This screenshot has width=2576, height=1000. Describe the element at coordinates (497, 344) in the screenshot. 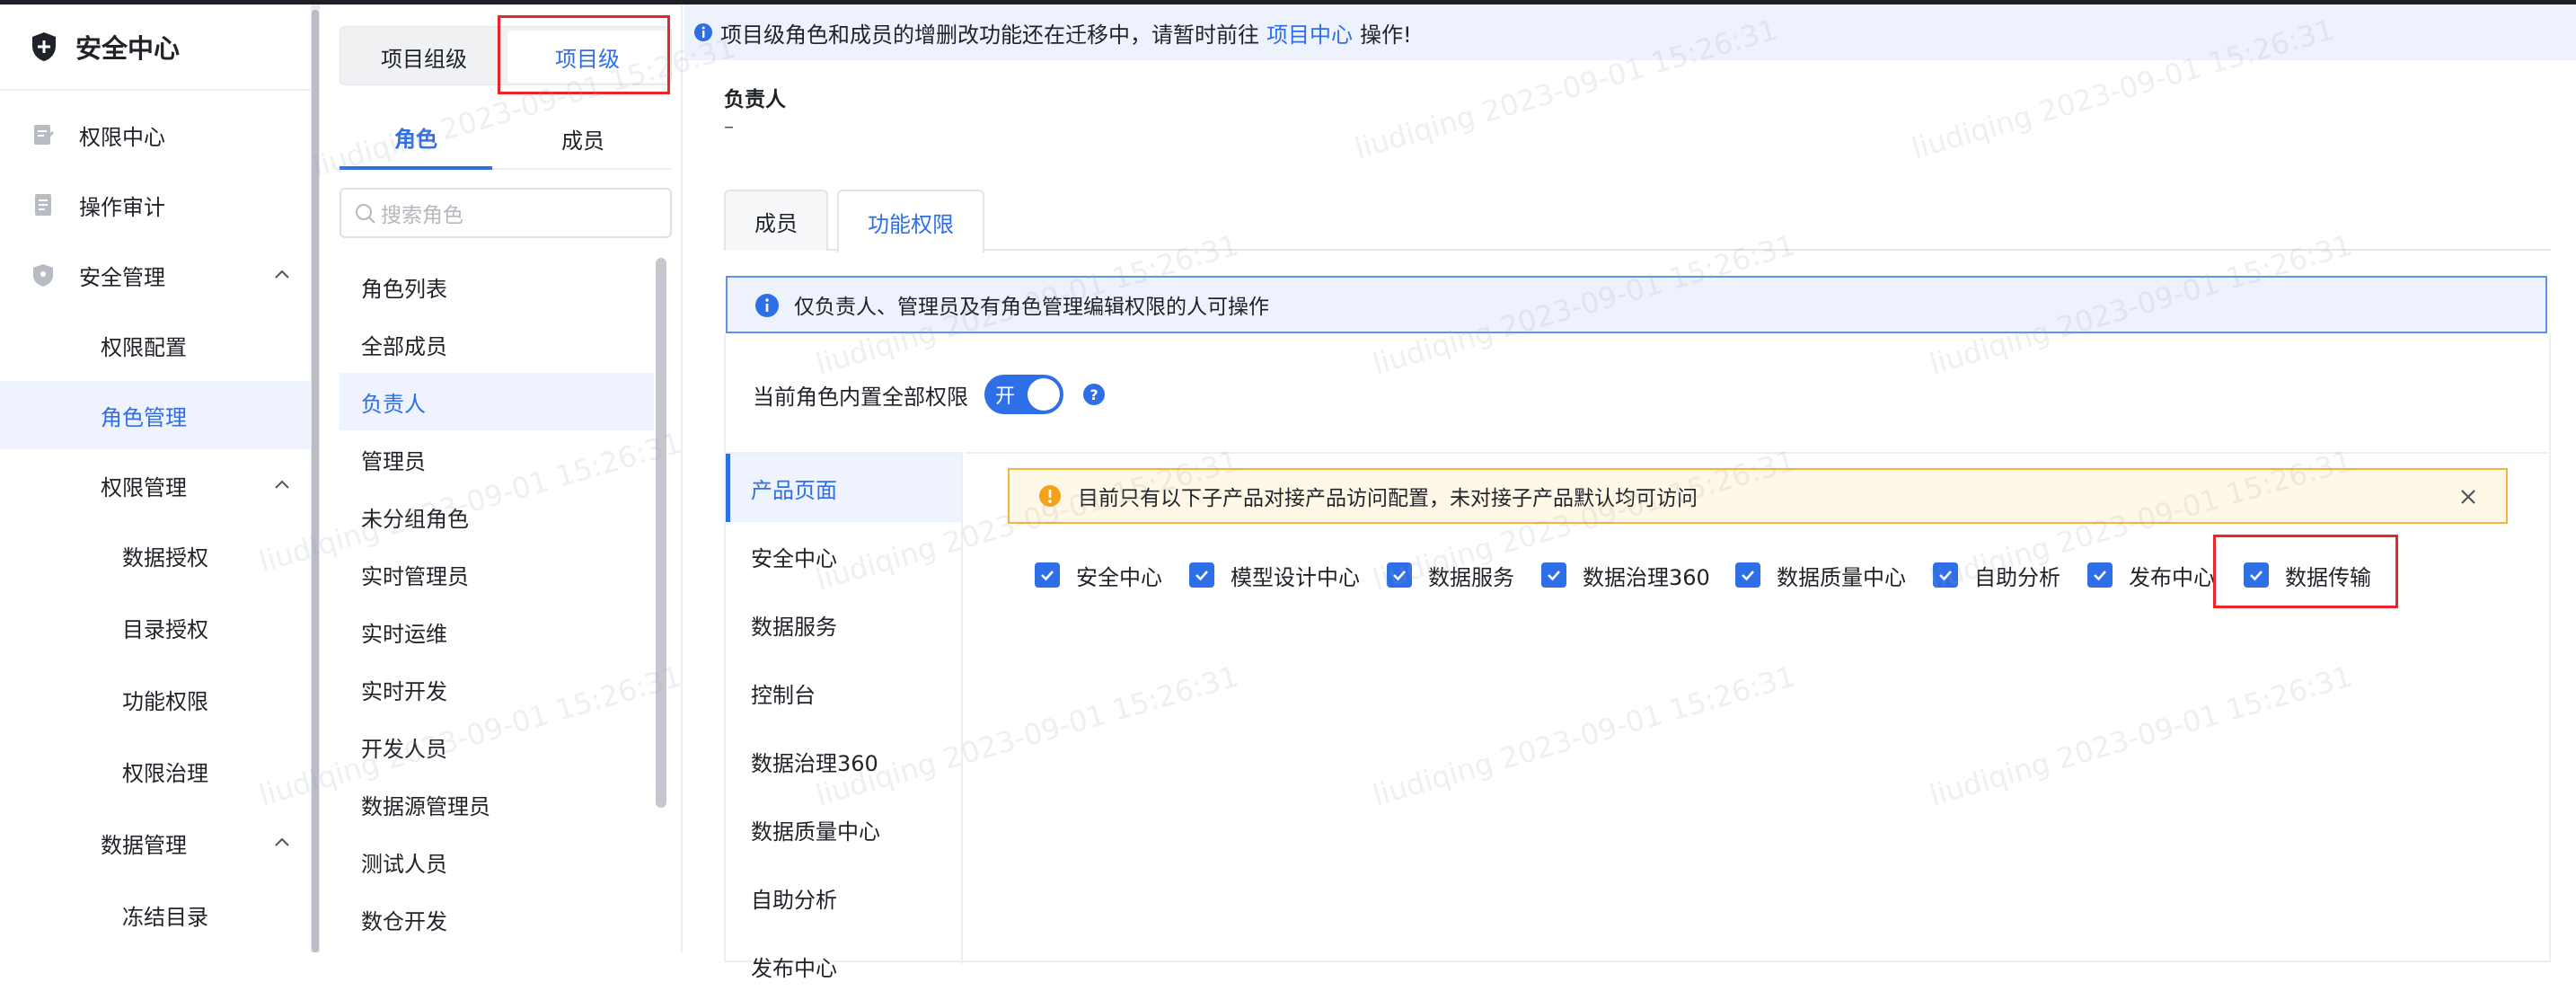

I see `role-item: 全部成员` at that location.